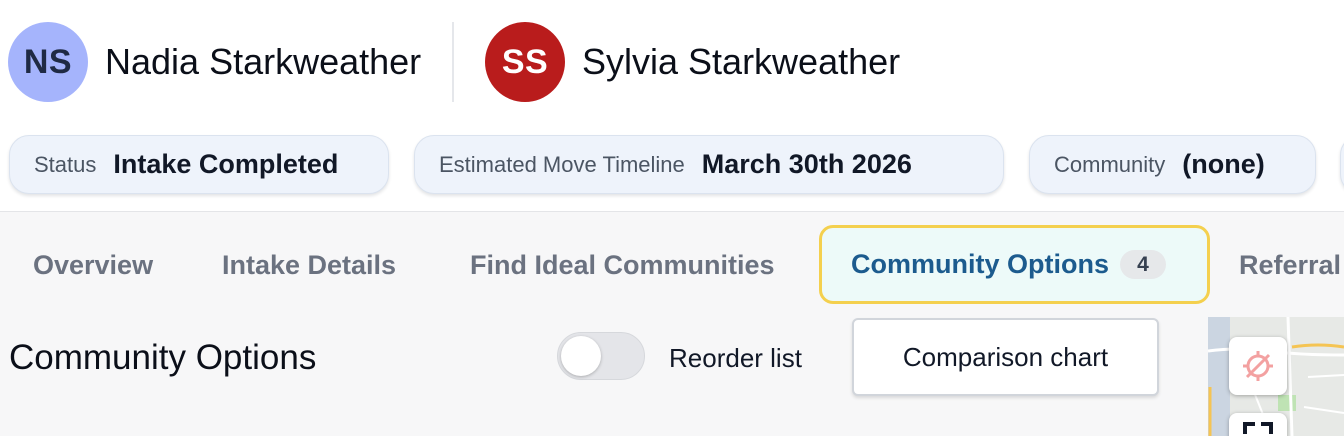 This screenshot has height=436, width=1344. What do you see at coordinates (1223, 164) in the screenshot?
I see `community-value: (none)` at bounding box center [1223, 164].